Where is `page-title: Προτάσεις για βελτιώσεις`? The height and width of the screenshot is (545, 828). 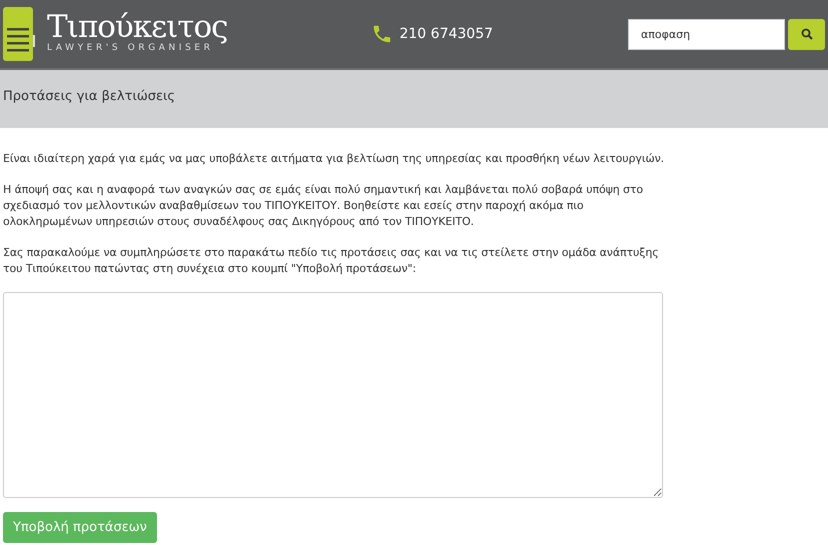
page-title: Προτάσεις για βελτιώσεις is located at coordinates (89, 97).